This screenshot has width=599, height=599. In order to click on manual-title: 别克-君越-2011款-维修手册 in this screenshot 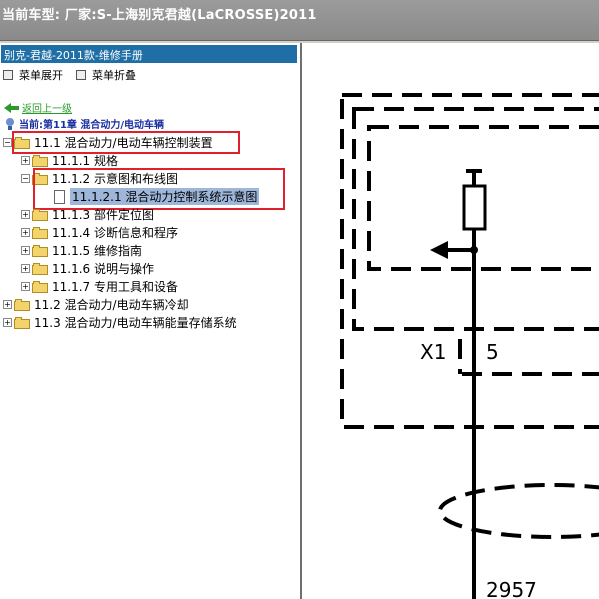, I will do `click(73, 55)`.